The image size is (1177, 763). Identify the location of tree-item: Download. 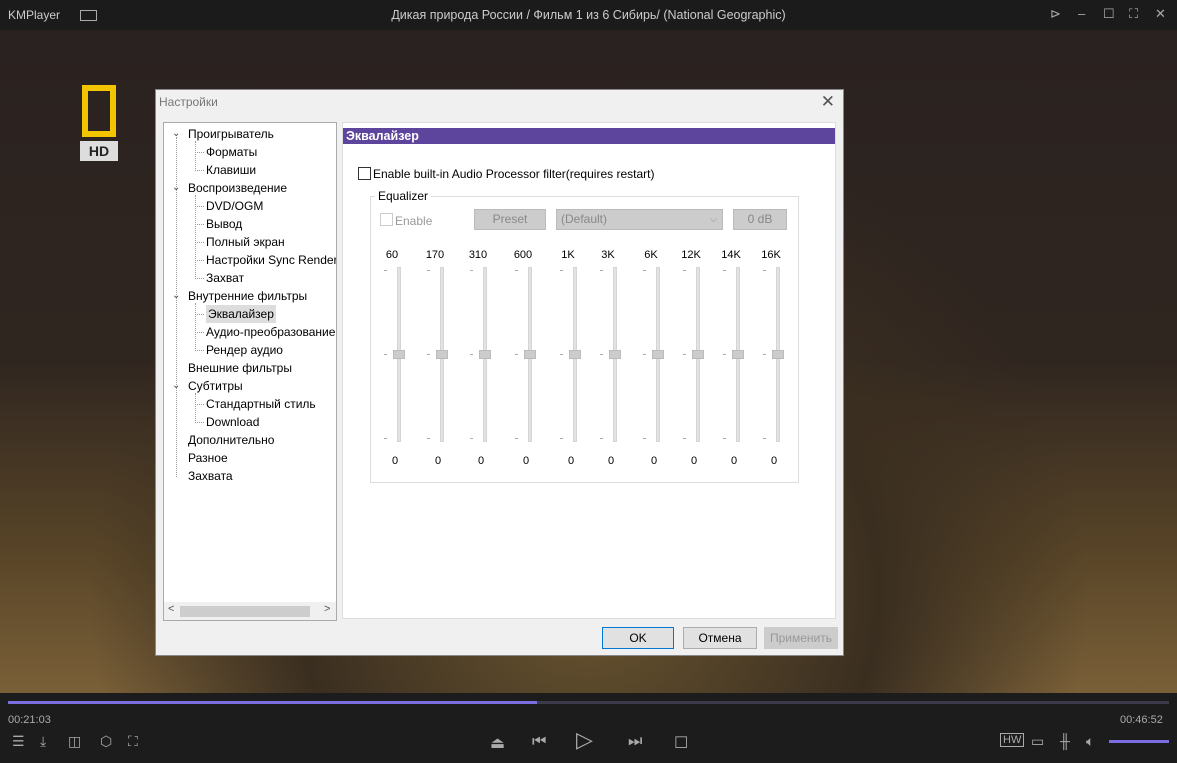
(232, 422).